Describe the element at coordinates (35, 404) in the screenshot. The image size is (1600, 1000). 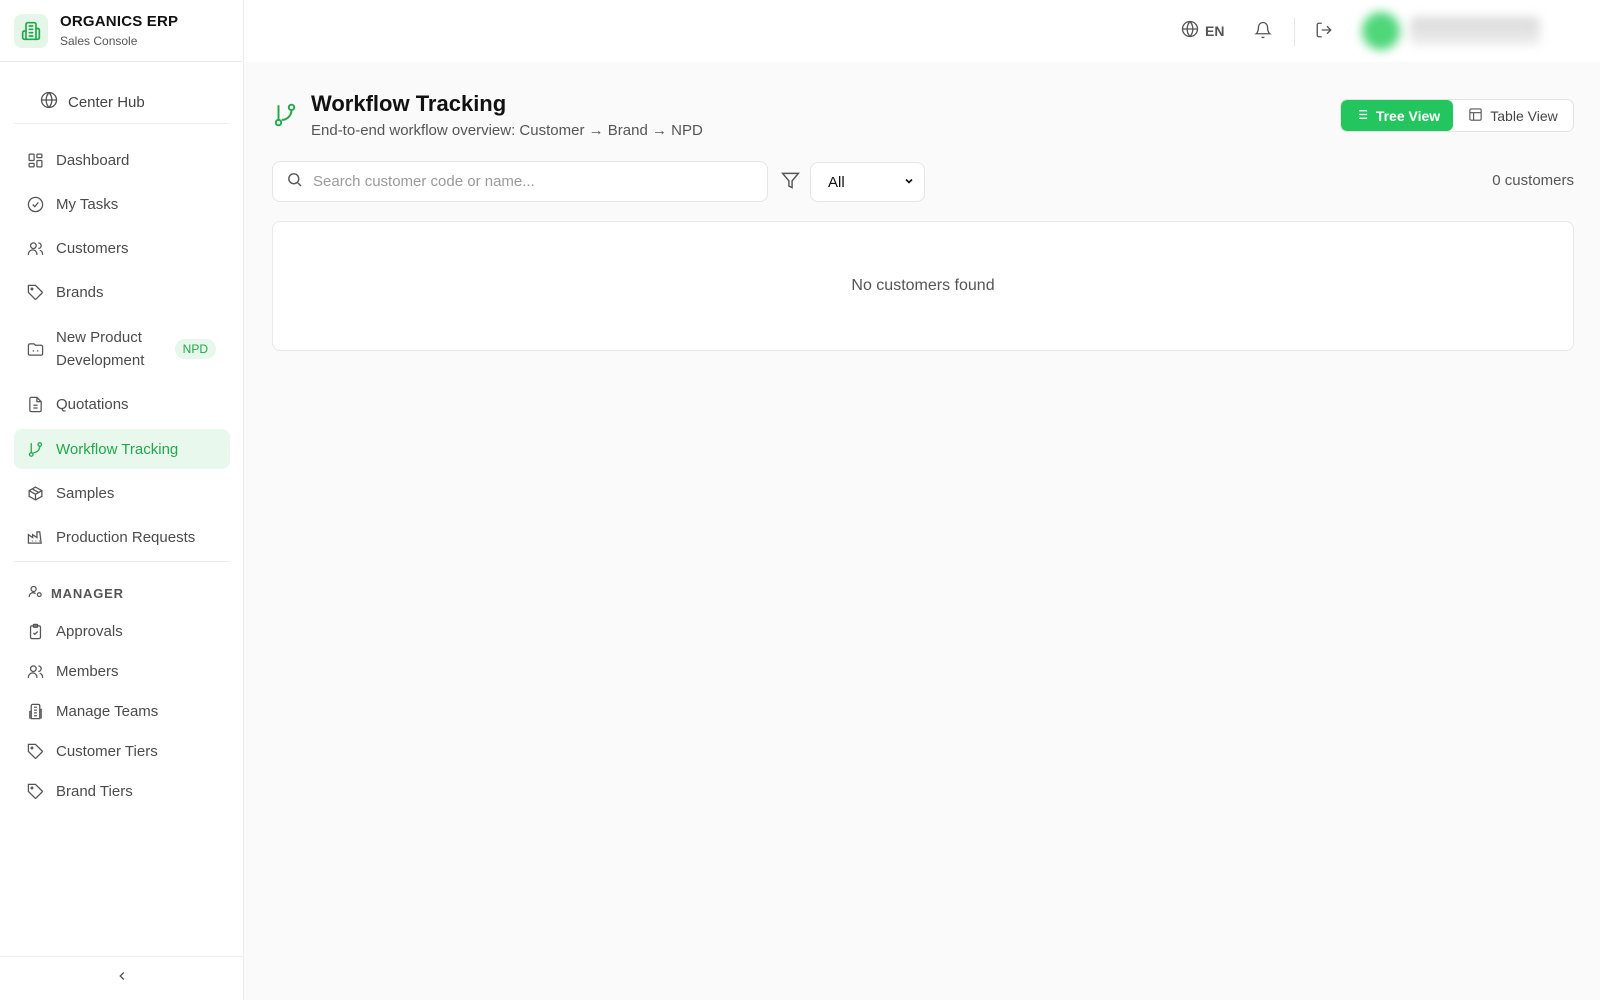
I see `file-text-icon` at that location.